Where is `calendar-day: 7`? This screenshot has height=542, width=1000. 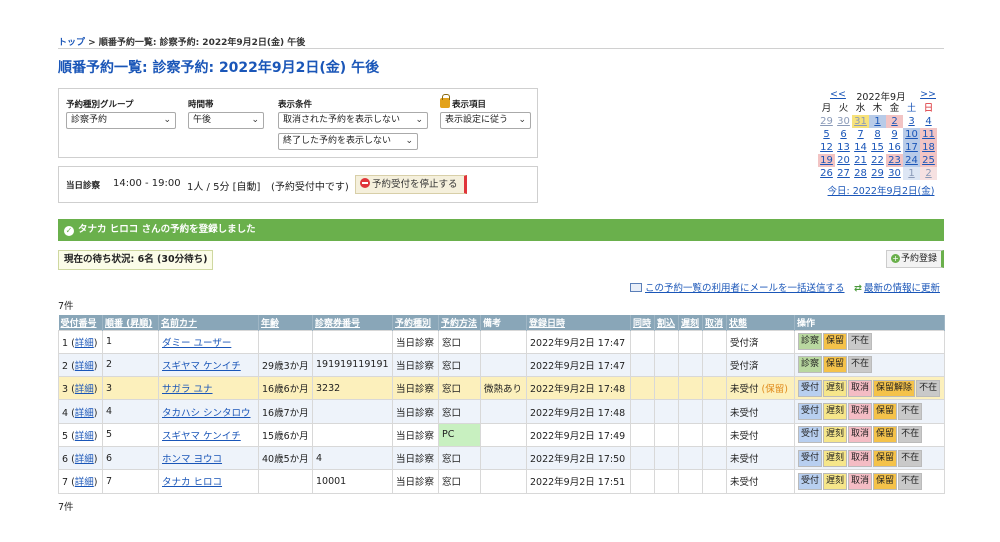
calendar-day: 7 is located at coordinates (860, 134).